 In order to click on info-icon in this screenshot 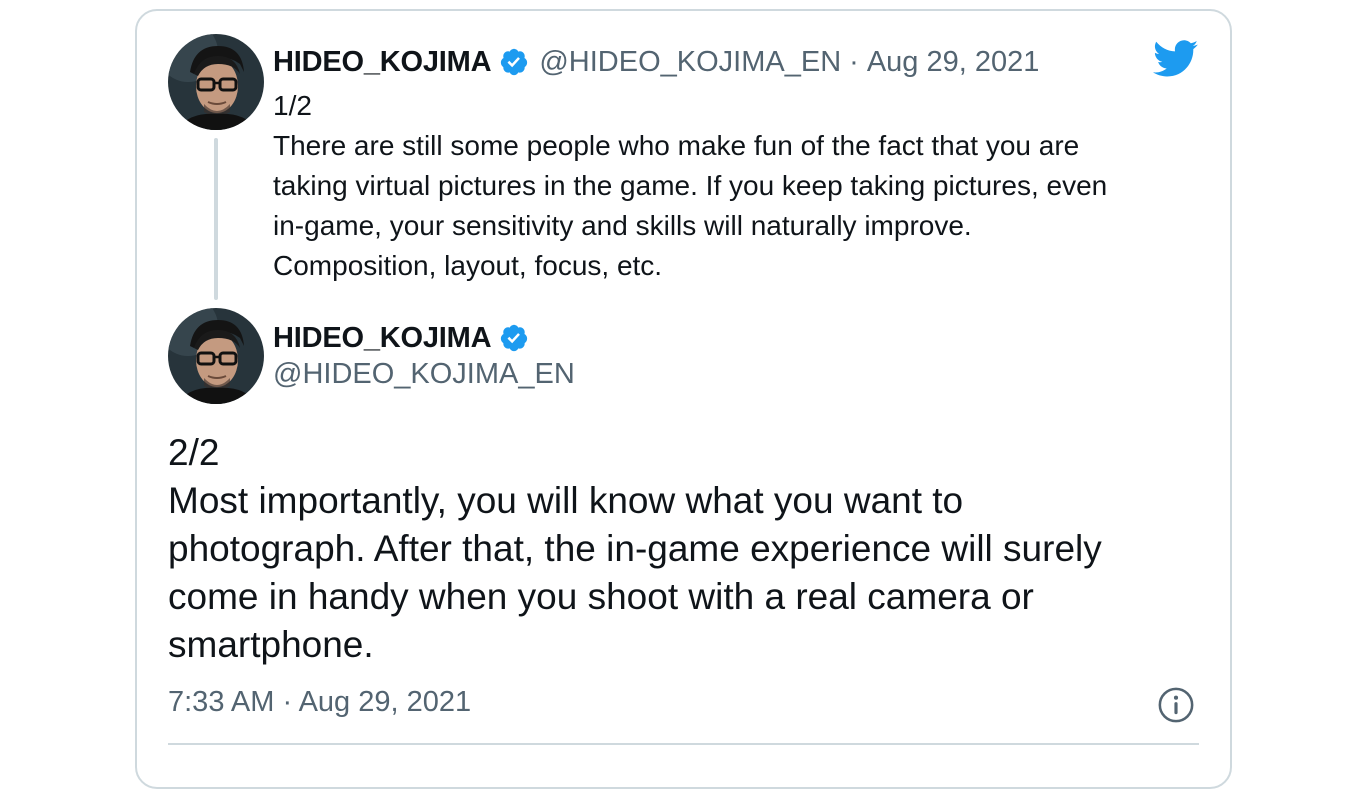, I will do `click(1176, 705)`.